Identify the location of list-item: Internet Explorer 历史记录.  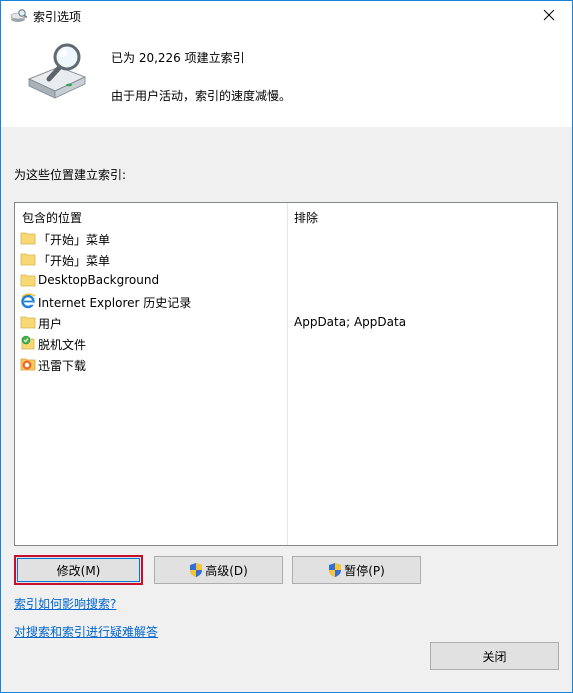
(286, 301).